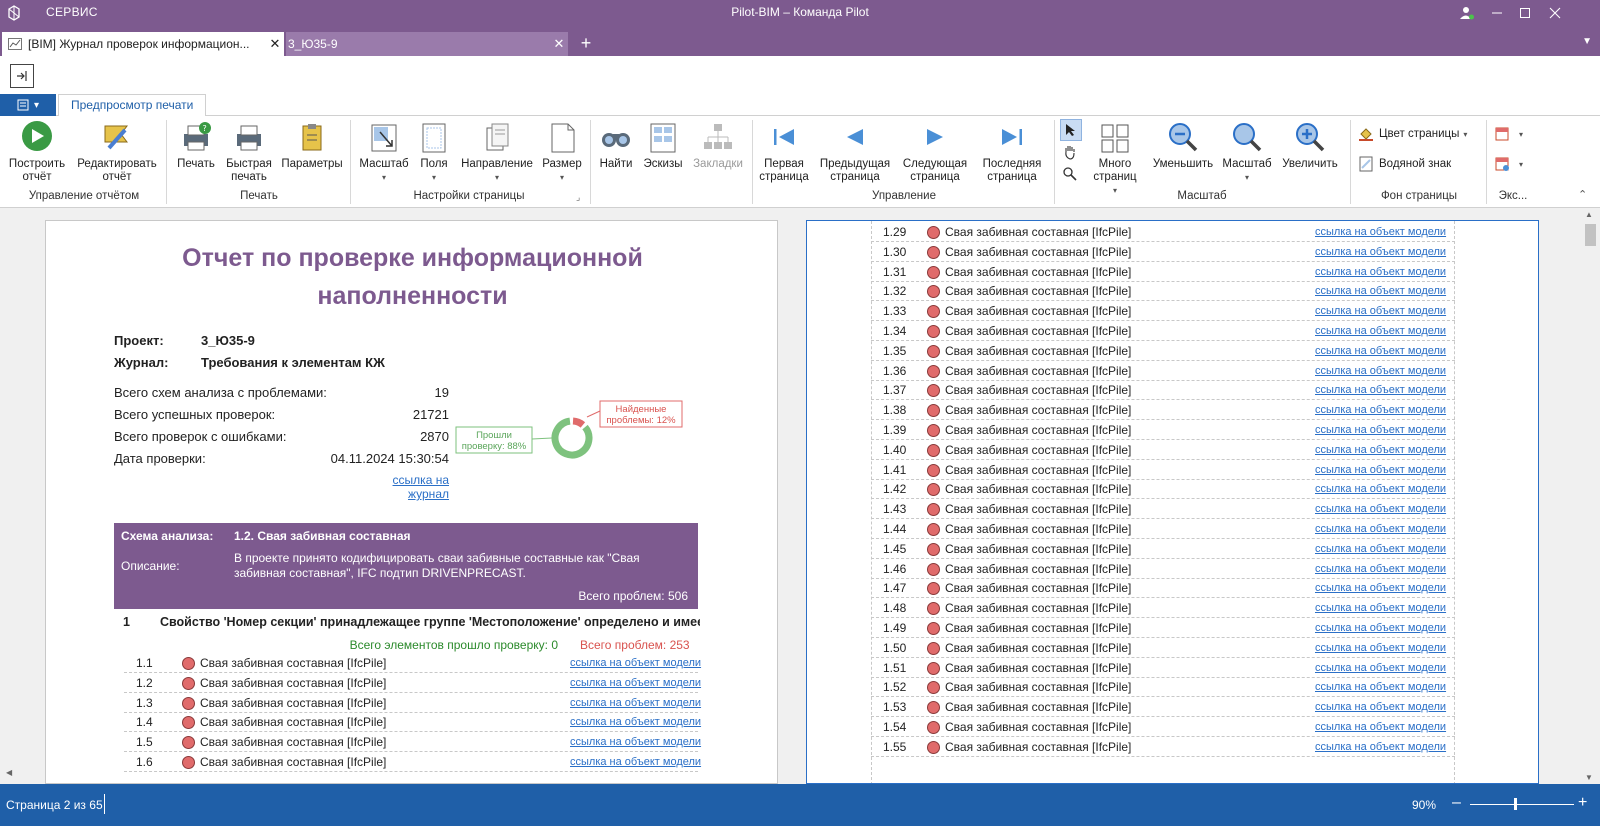 The width and height of the screenshot is (1600, 826). I want to click on file-menu-button: ▾, so click(28, 105).